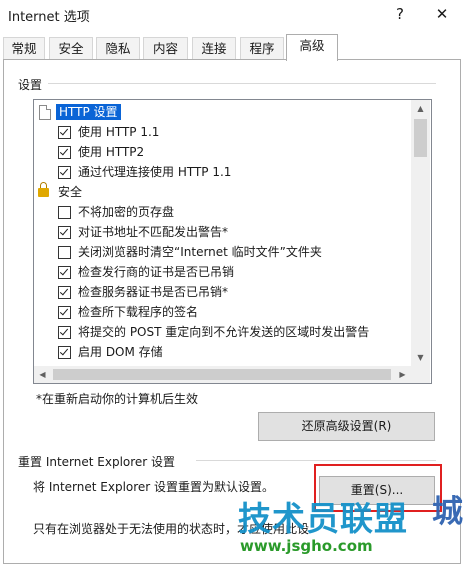  Describe the element at coordinates (262, 48) in the screenshot. I see `tab-programs: 程序` at that location.